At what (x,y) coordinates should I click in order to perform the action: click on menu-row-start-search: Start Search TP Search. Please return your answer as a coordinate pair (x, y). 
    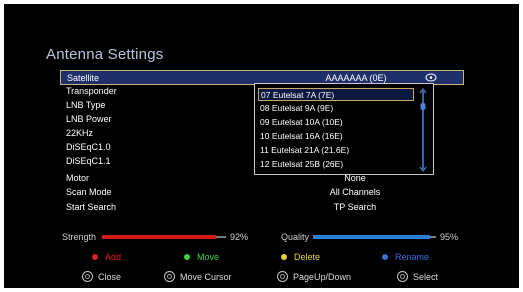
    Looking at the image, I should click on (262, 207).